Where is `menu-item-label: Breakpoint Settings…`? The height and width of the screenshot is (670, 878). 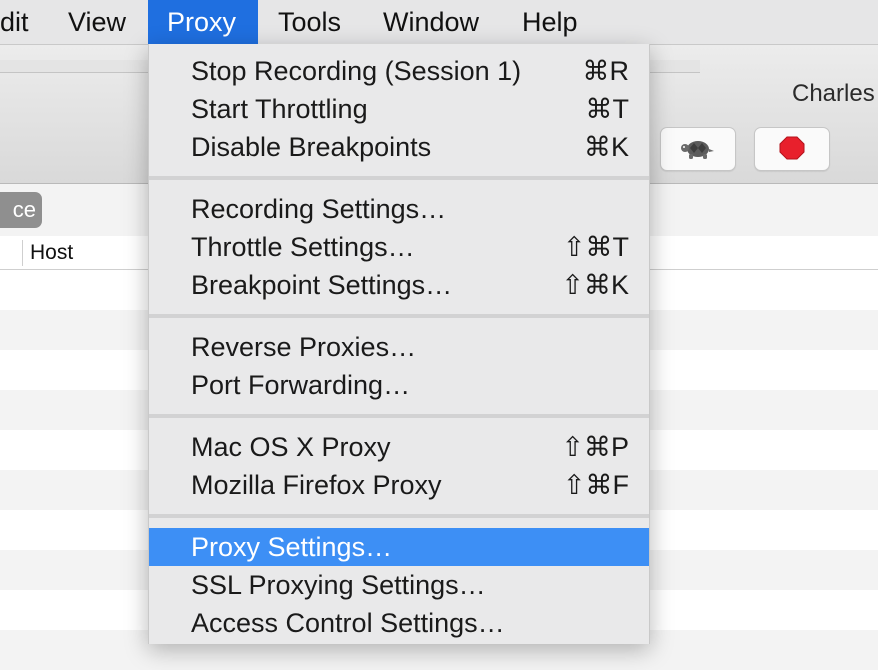 menu-item-label: Breakpoint Settings… is located at coordinates (322, 285).